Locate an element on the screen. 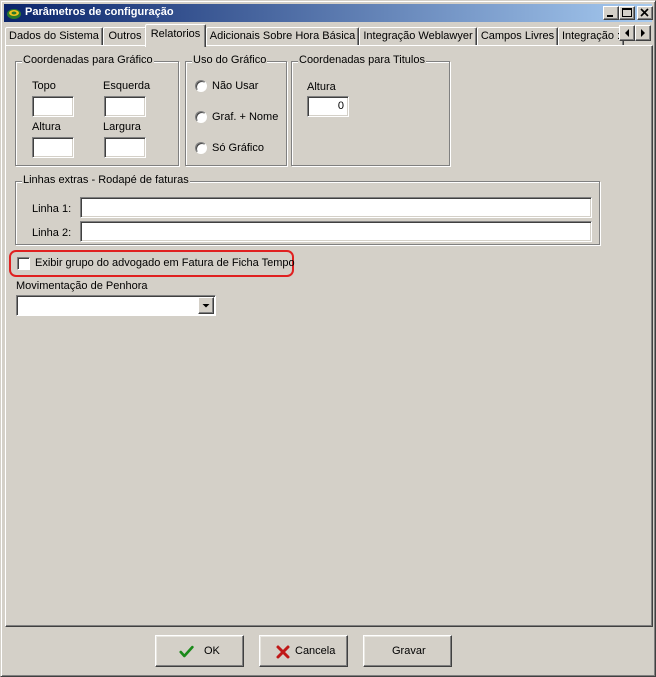 The width and height of the screenshot is (656, 677). tab-label: Relatorios is located at coordinates (175, 34).